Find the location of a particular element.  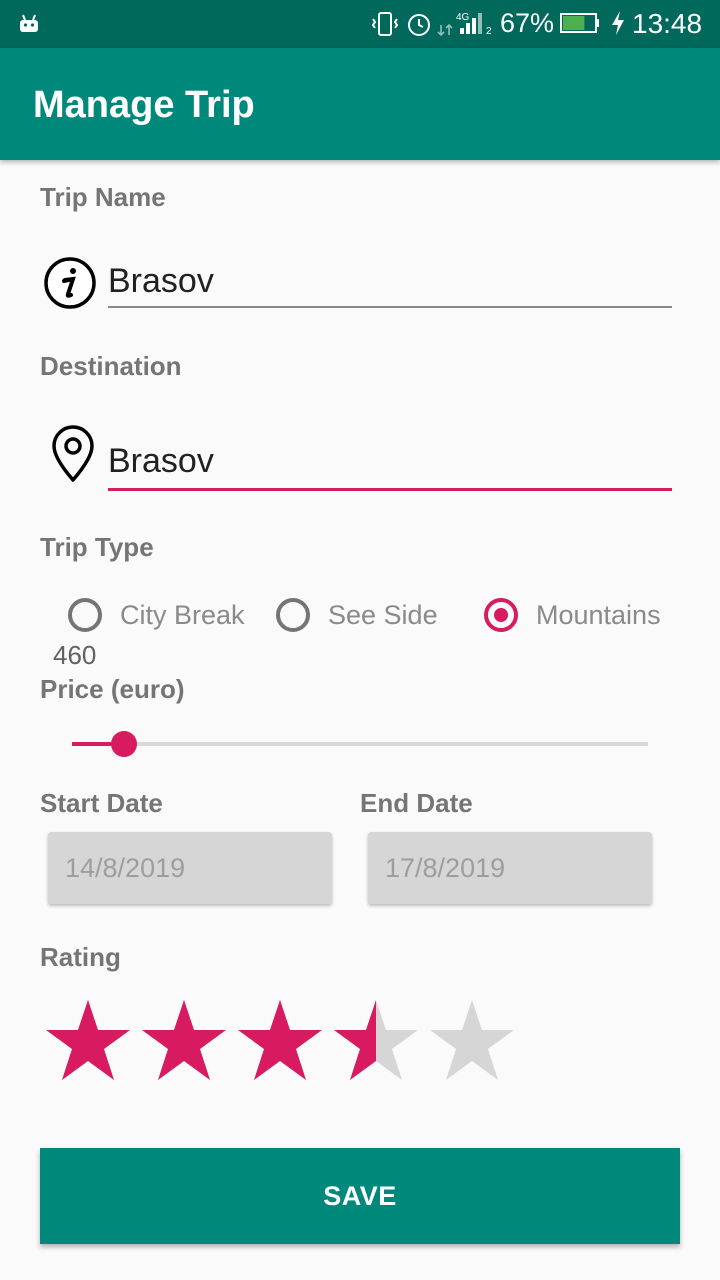

rating-label: Rating is located at coordinates (80, 957).